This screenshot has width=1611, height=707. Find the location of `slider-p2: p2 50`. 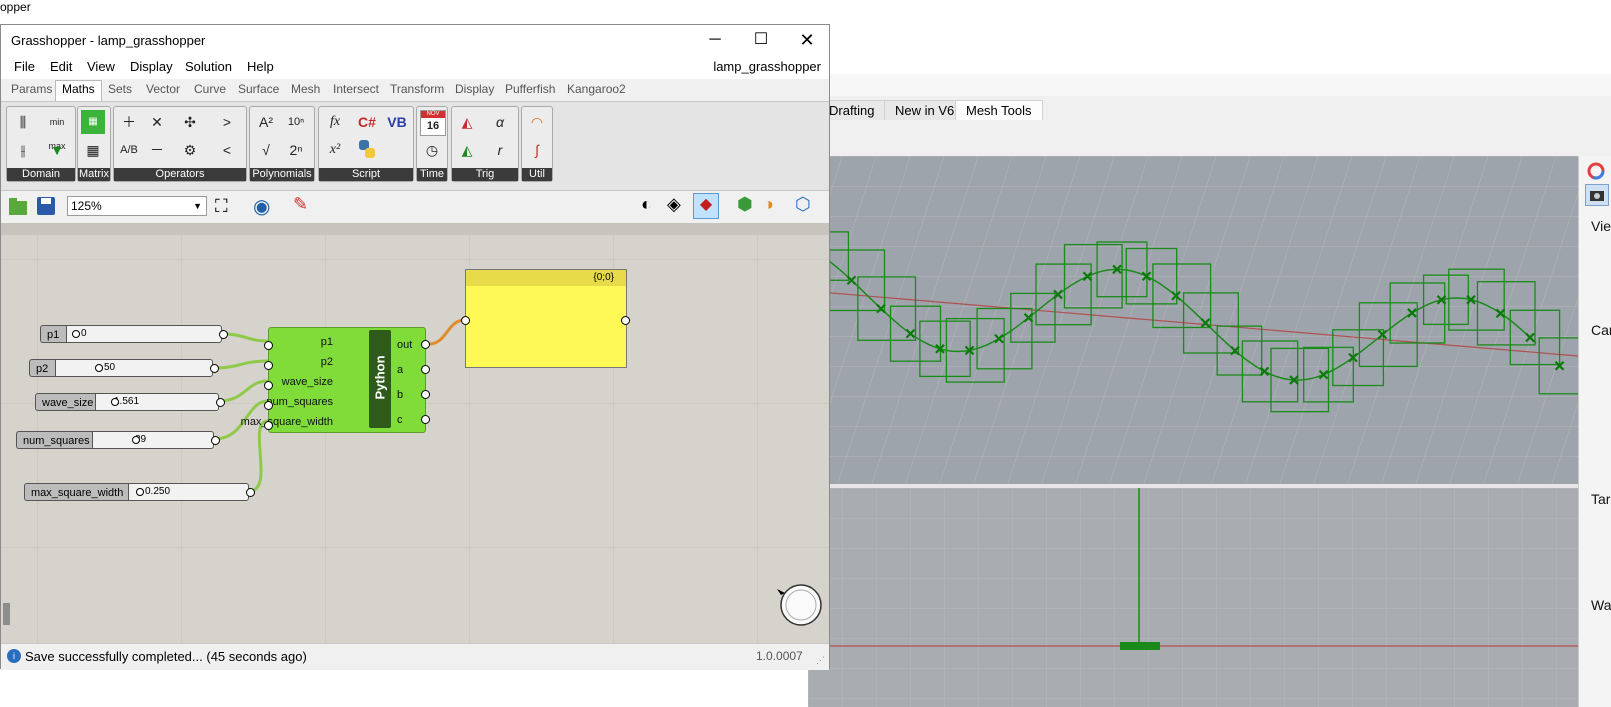

slider-p2: p2 50 is located at coordinates (121, 368).